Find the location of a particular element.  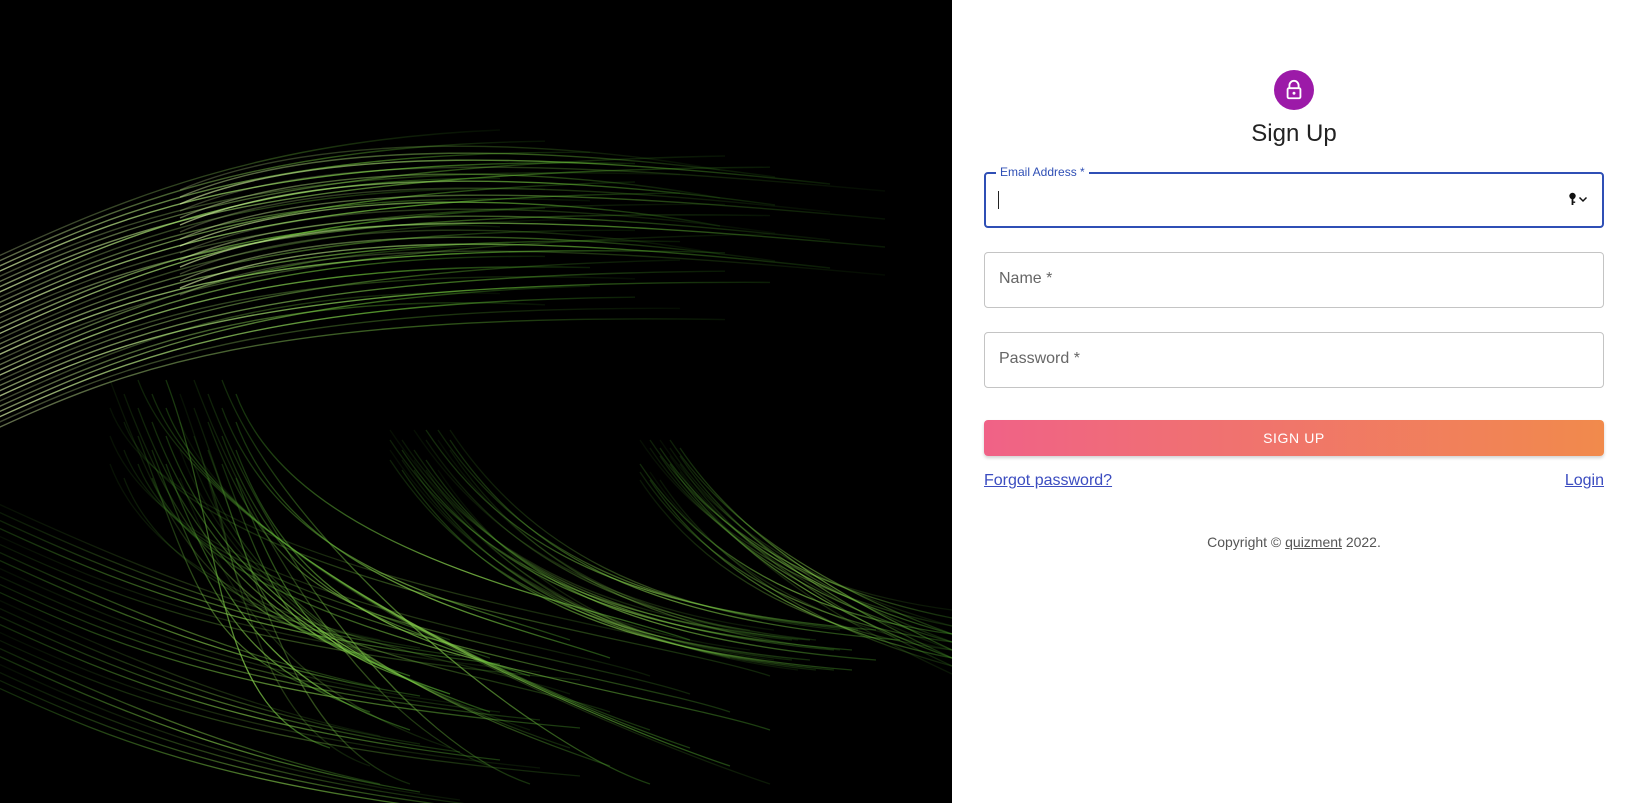

autofill-key-button is located at coordinates (1578, 199).